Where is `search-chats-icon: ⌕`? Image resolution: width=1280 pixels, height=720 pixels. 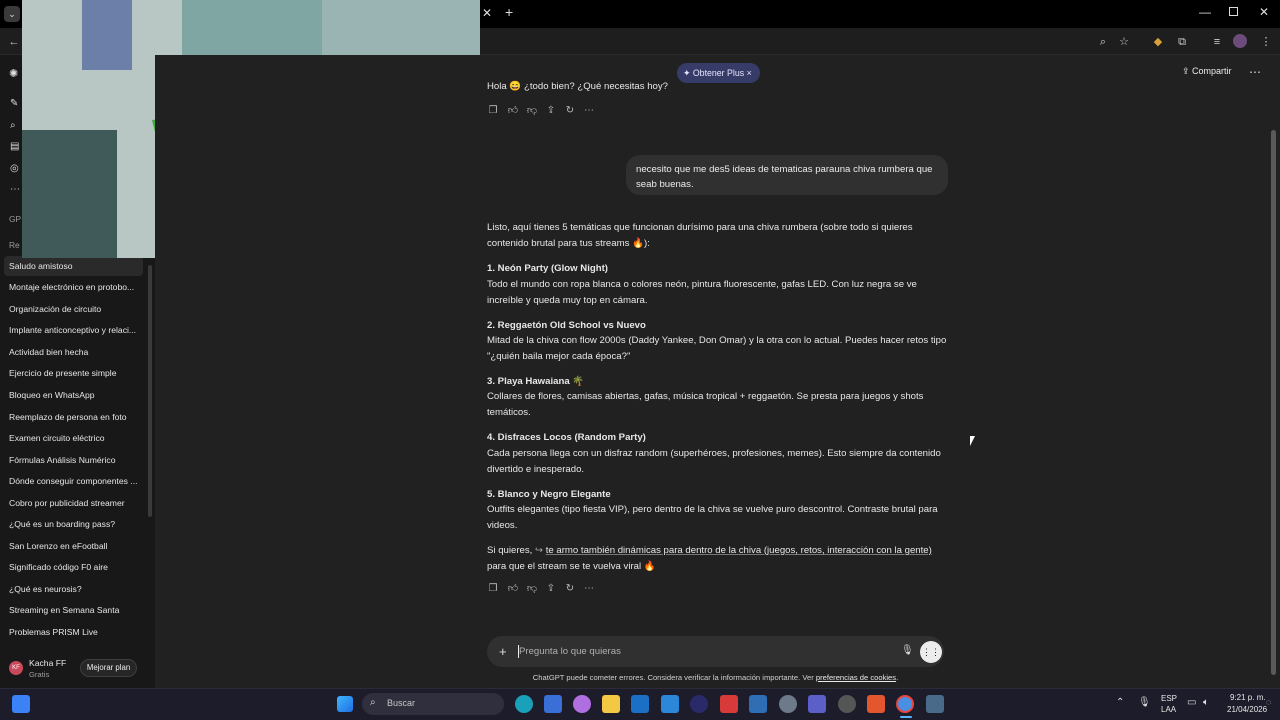 search-chats-icon: ⌕ is located at coordinates (13, 125).